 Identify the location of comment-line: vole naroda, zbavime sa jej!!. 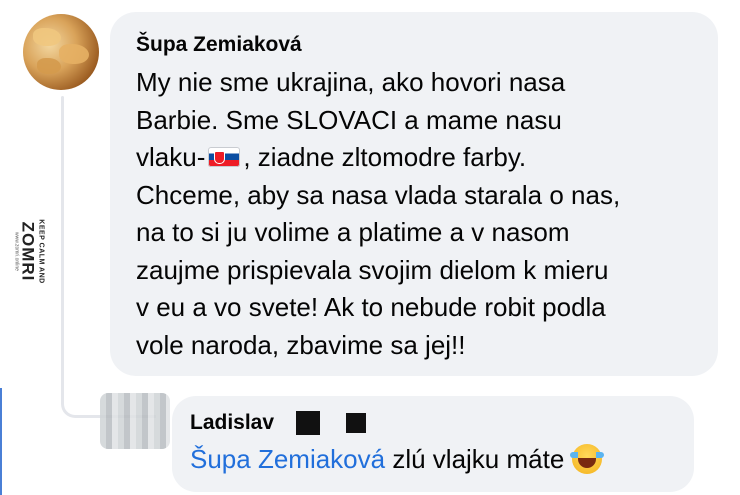
(301, 344).